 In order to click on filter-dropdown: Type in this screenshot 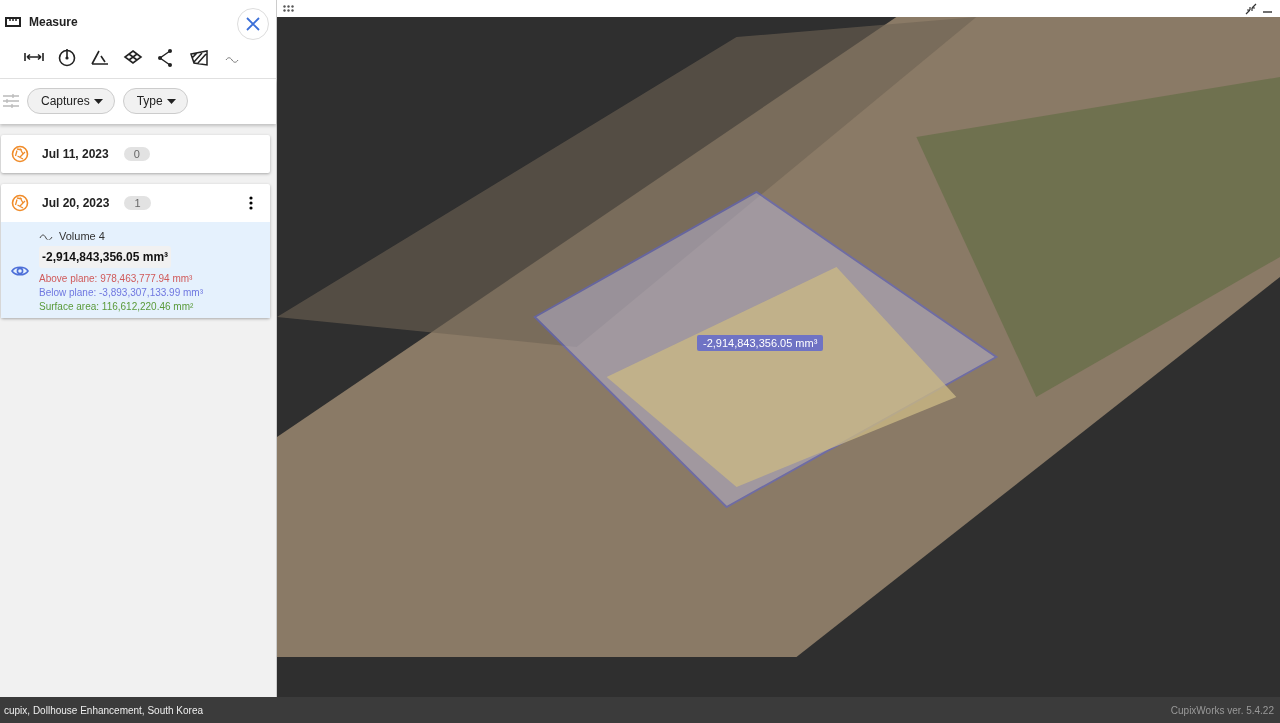, I will do `click(155, 101)`.